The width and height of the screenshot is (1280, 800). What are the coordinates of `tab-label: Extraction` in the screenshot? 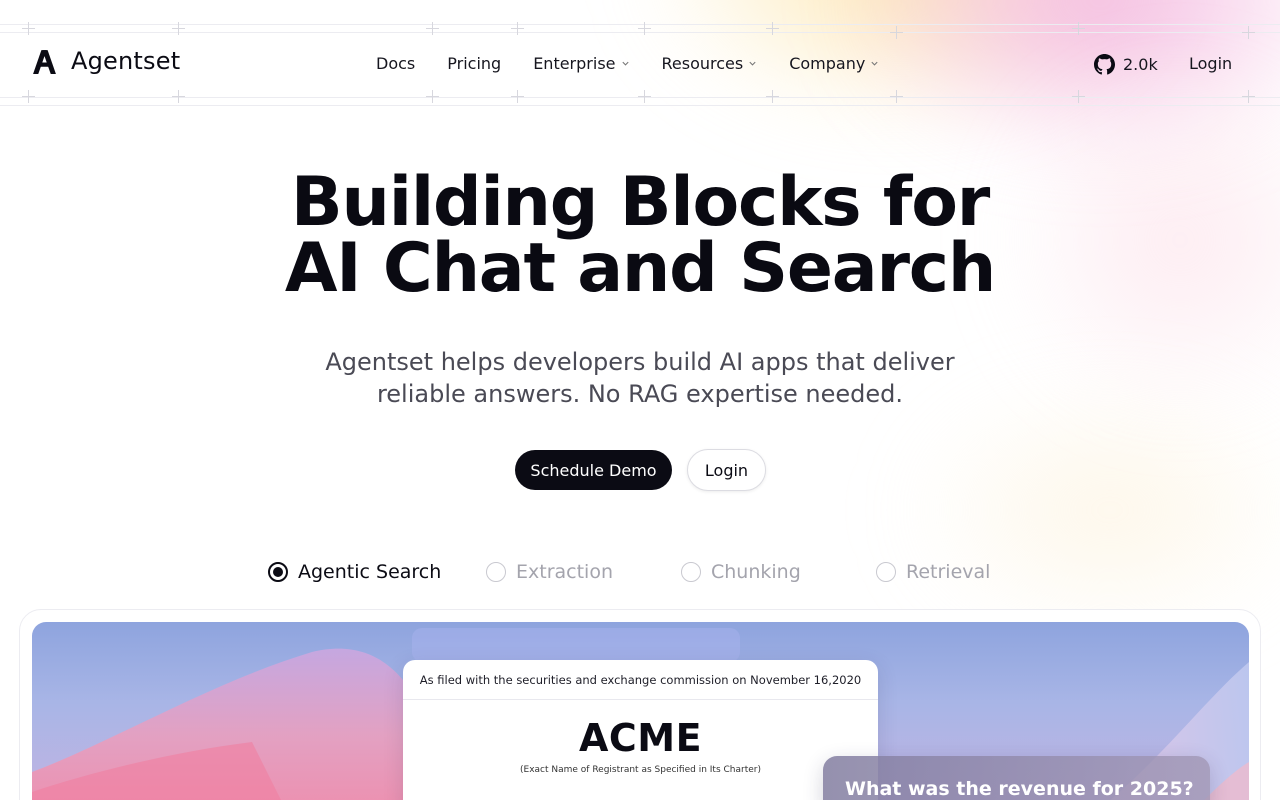 It's located at (564, 572).